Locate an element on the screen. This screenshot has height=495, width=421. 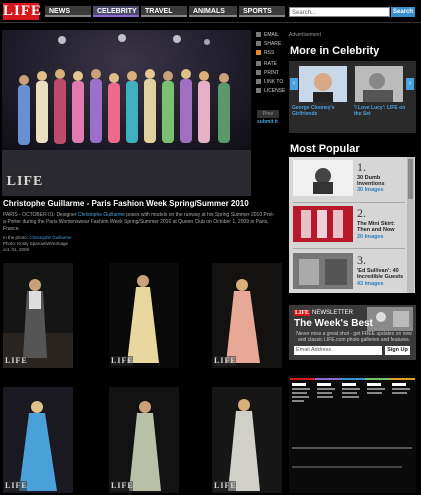
footer-copyright-line is located at coordinates (347, 467).